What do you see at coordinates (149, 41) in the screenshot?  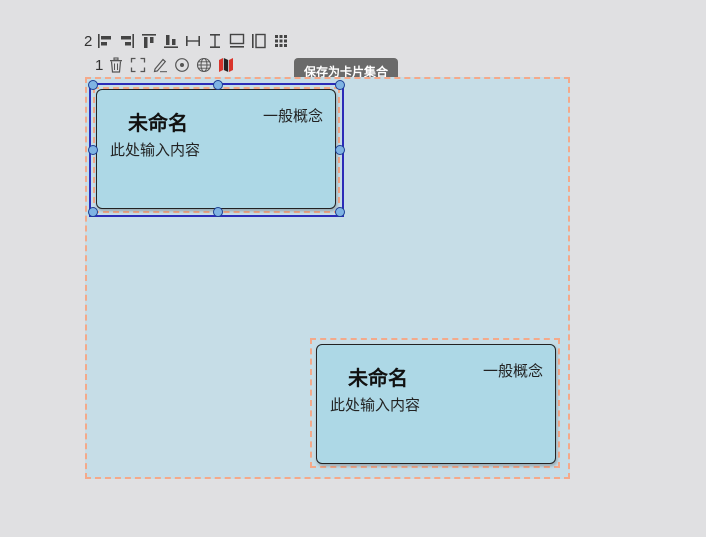 I see `align-top-icon` at bounding box center [149, 41].